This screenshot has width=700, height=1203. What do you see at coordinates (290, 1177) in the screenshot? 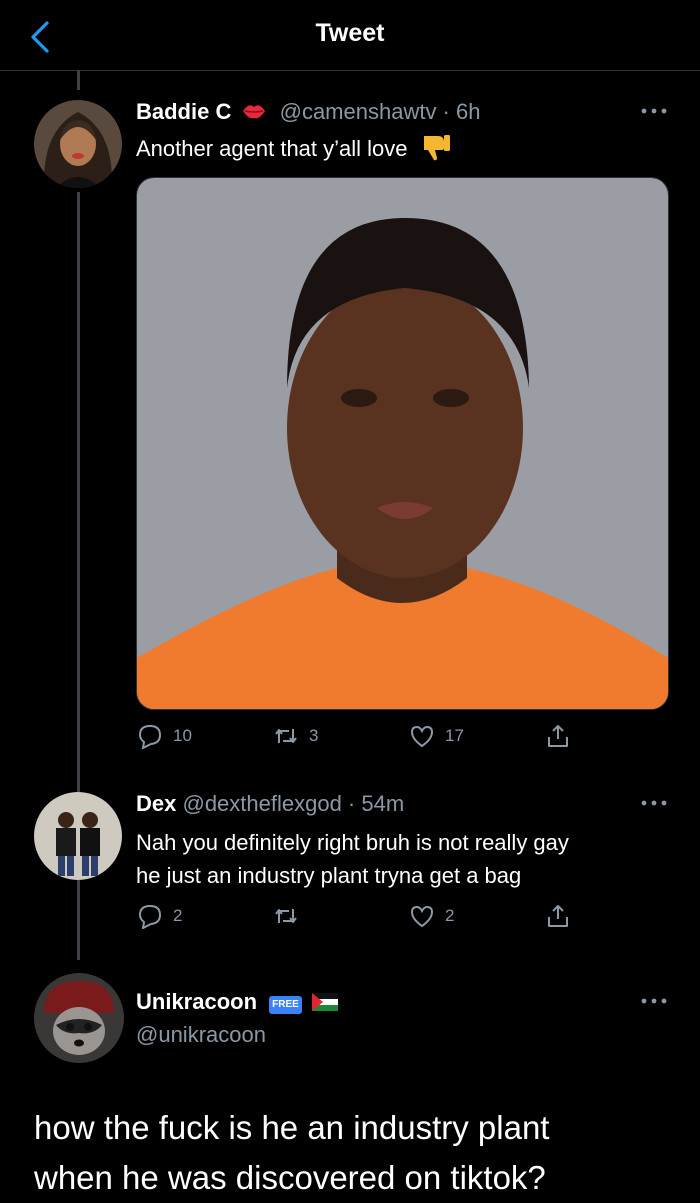
I see `focused-tweet-line: when he was discovered on tiktok?` at bounding box center [290, 1177].